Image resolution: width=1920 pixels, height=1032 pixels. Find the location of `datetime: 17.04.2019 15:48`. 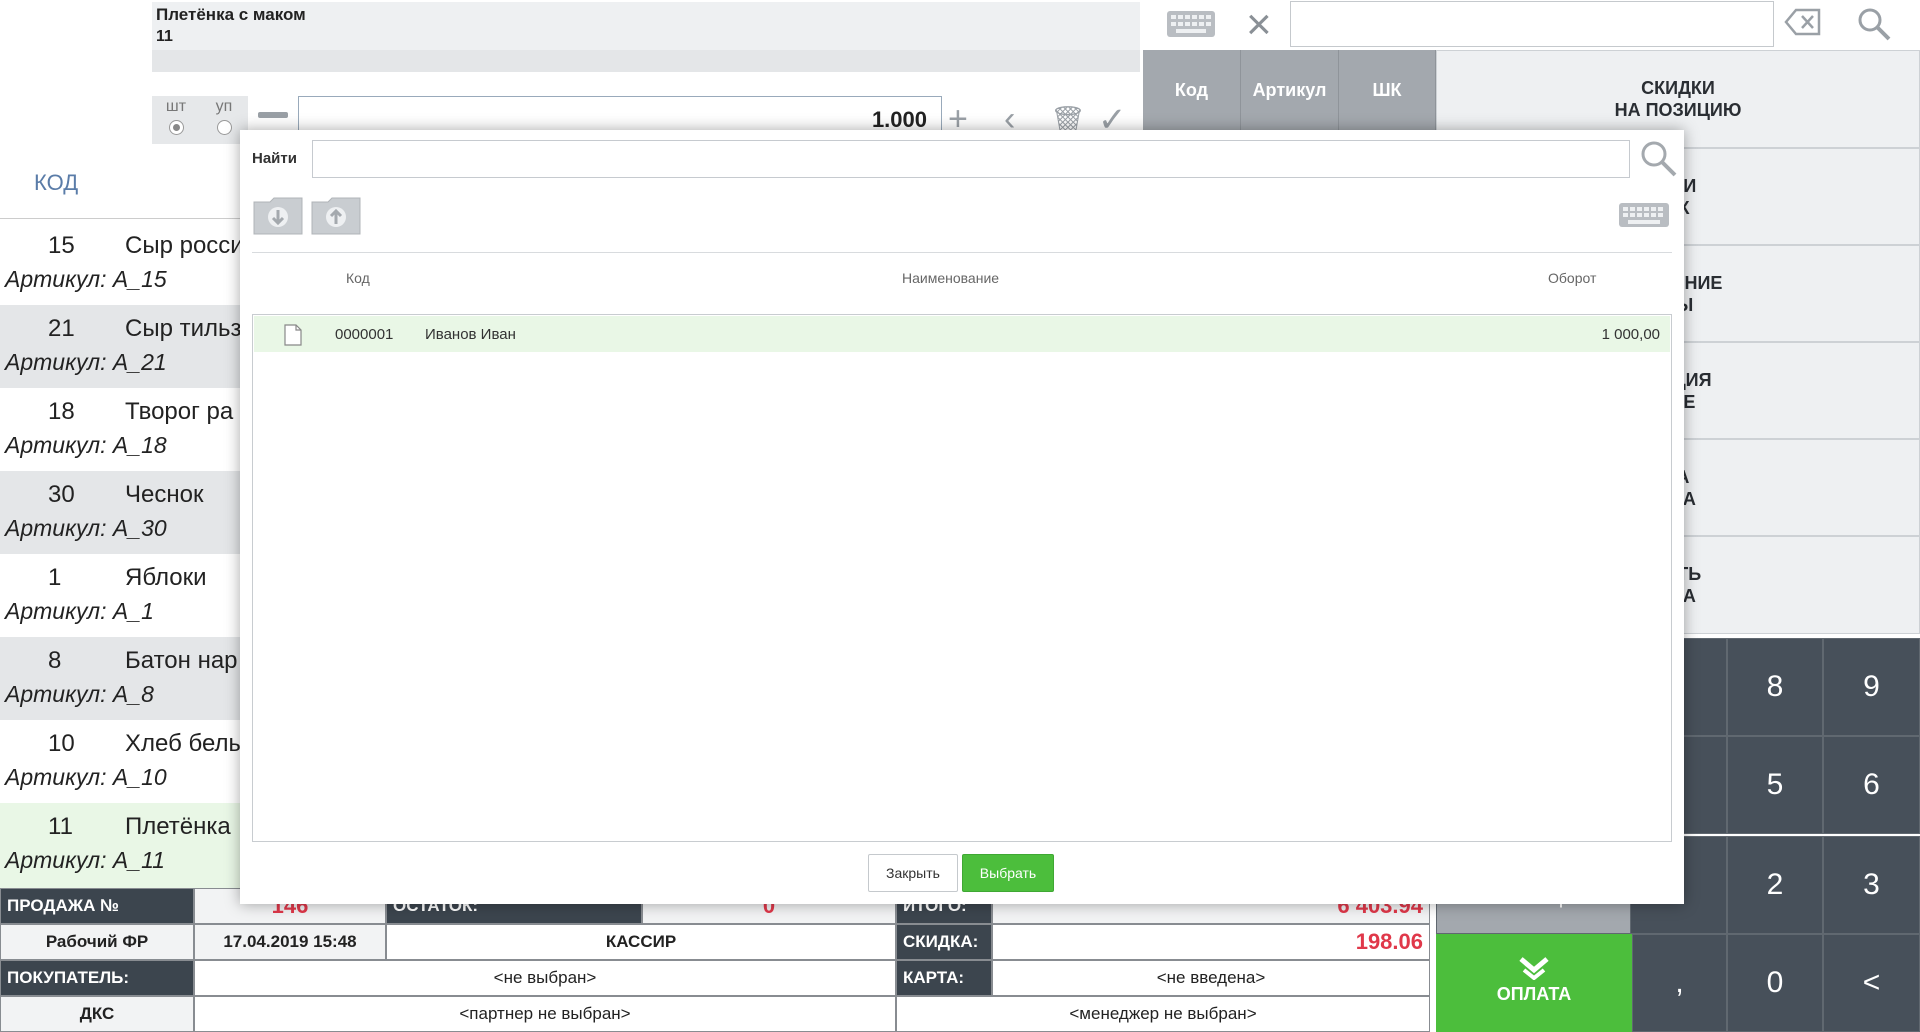

datetime: 17.04.2019 15:48 is located at coordinates (290, 942).